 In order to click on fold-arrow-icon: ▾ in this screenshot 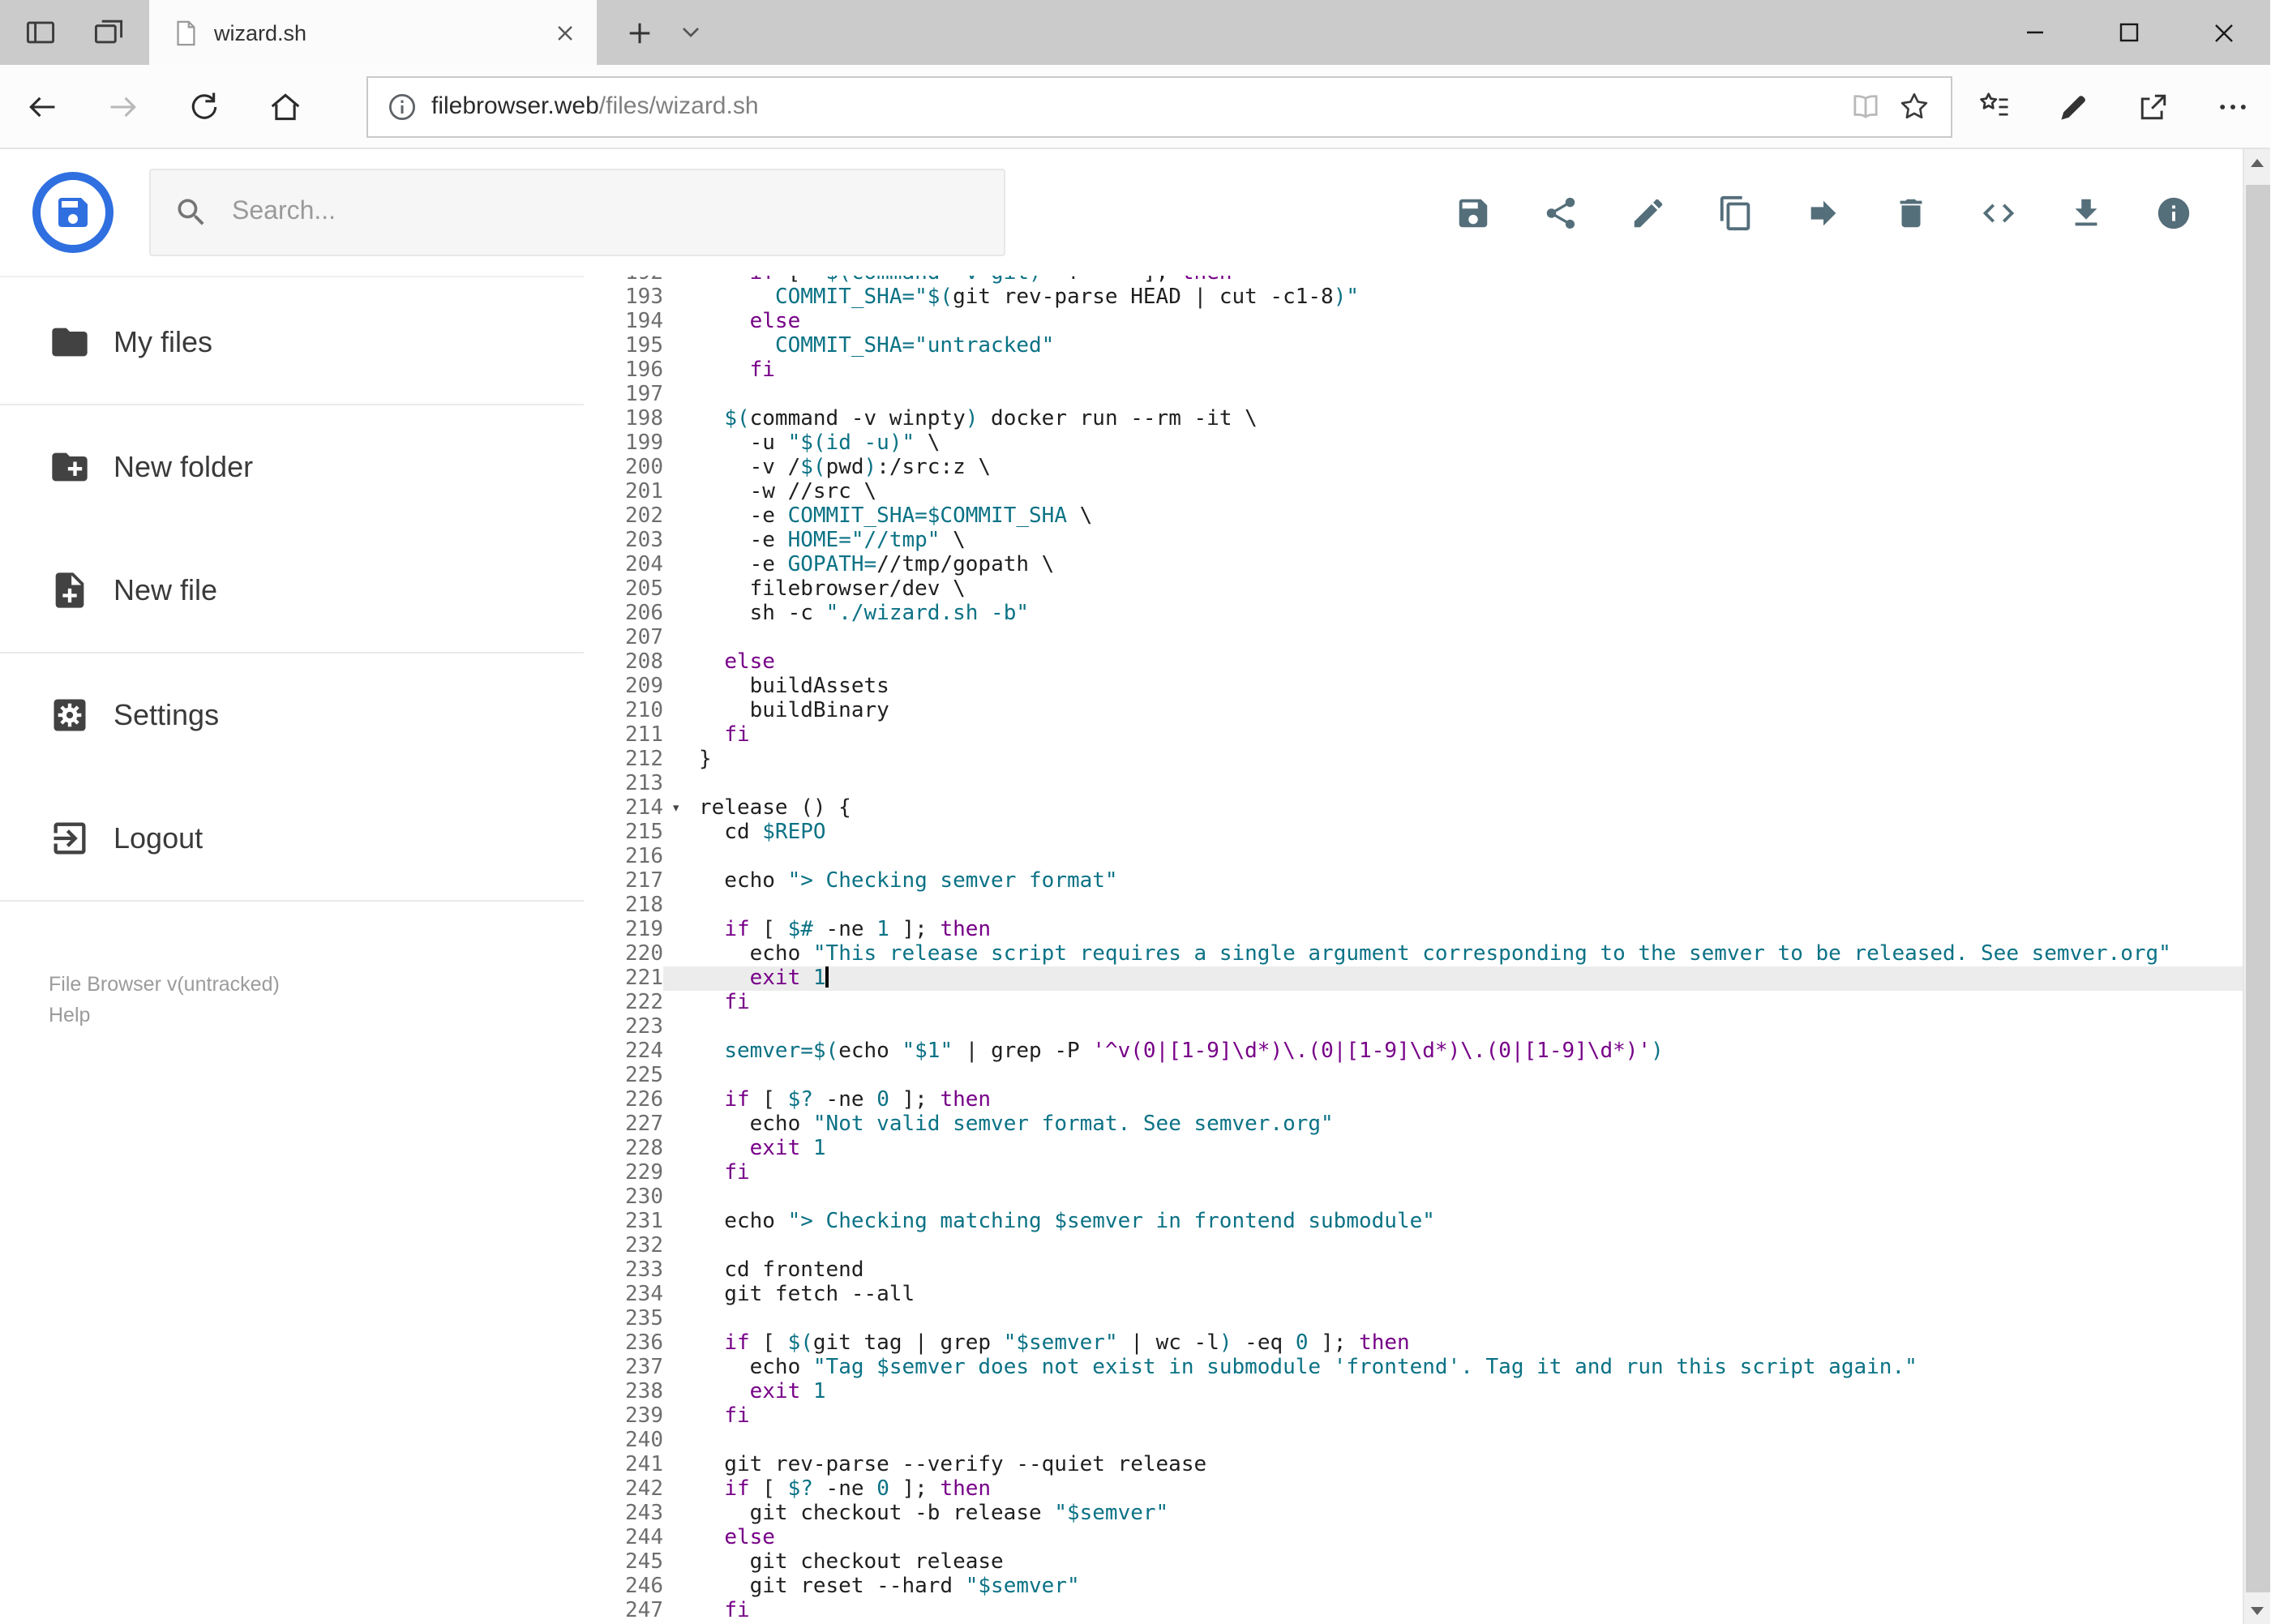, I will do `click(676, 808)`.